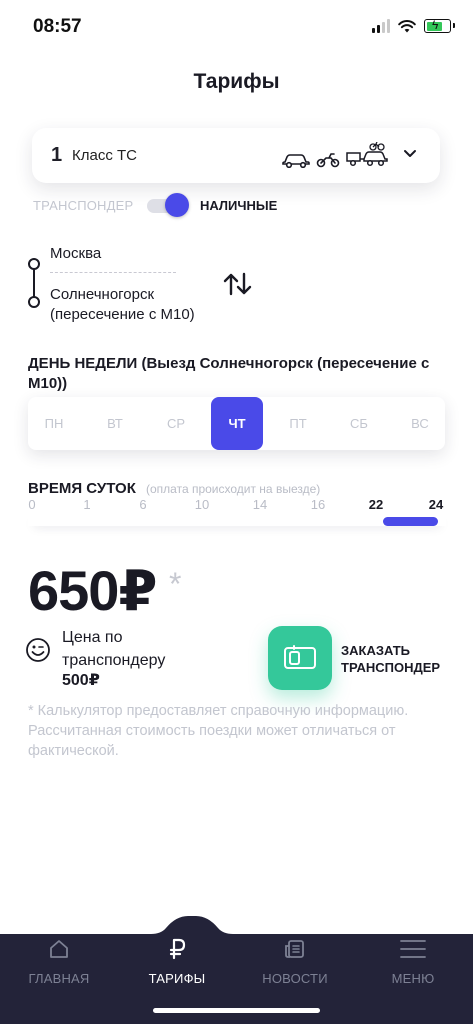  I want to click on tab-tariffs-label: ТАРИФЫ, so click(177, 978).